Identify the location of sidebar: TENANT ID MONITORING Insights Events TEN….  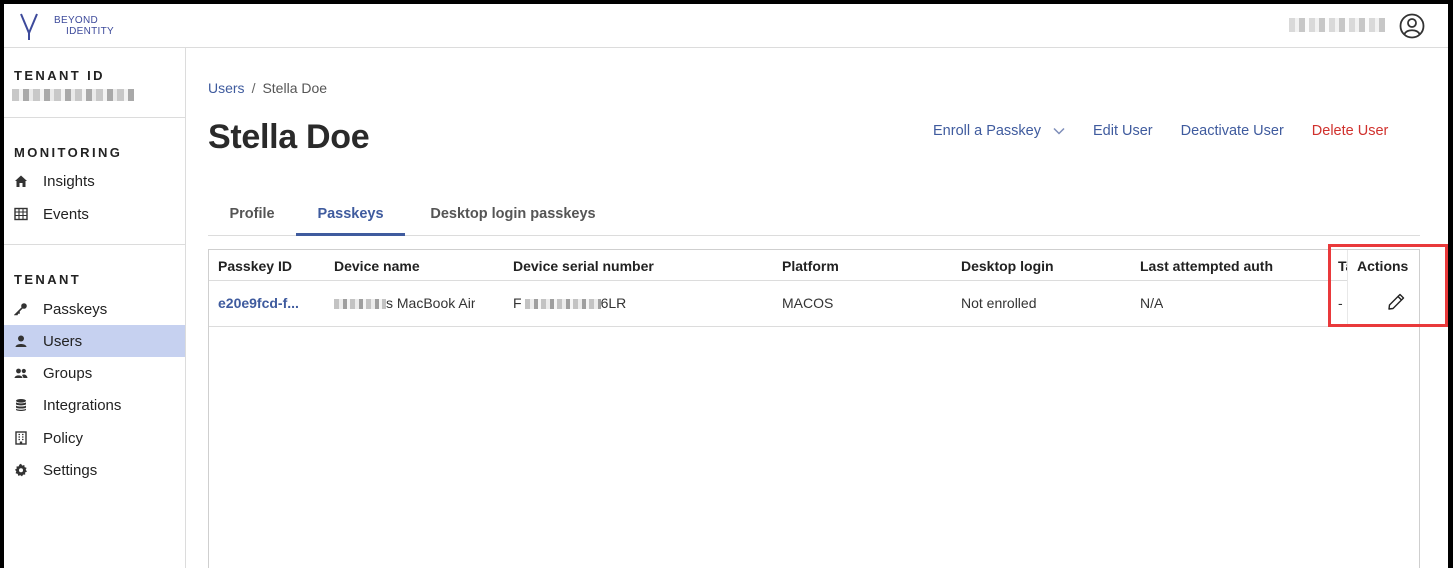
(95, 308).